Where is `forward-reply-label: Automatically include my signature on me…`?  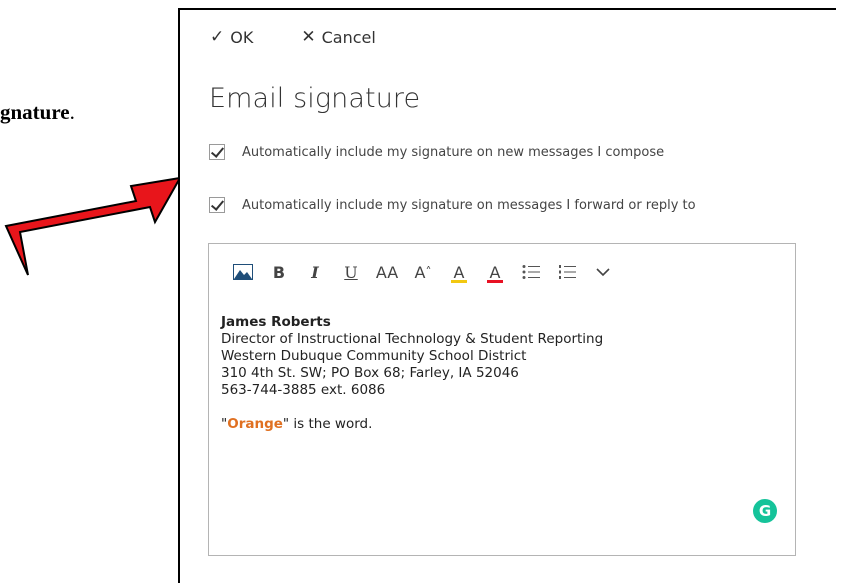 forward-reply-label: Automatically include my signature on me… is located at coordinates (469, 205).